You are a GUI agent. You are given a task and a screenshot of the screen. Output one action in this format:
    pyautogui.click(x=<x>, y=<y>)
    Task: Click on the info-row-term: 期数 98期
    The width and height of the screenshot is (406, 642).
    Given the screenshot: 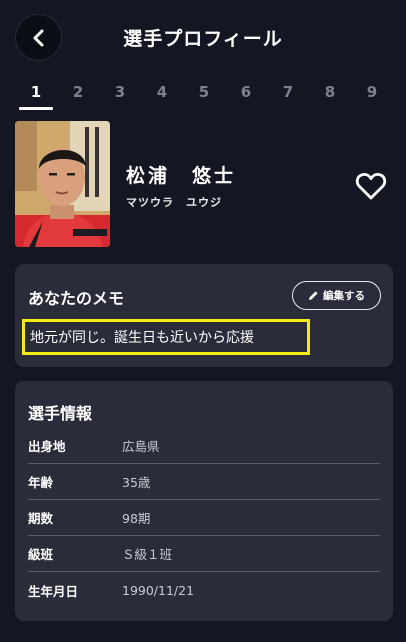 What is the action you would take?
    pyautogui.click(x=204, y=518)
    